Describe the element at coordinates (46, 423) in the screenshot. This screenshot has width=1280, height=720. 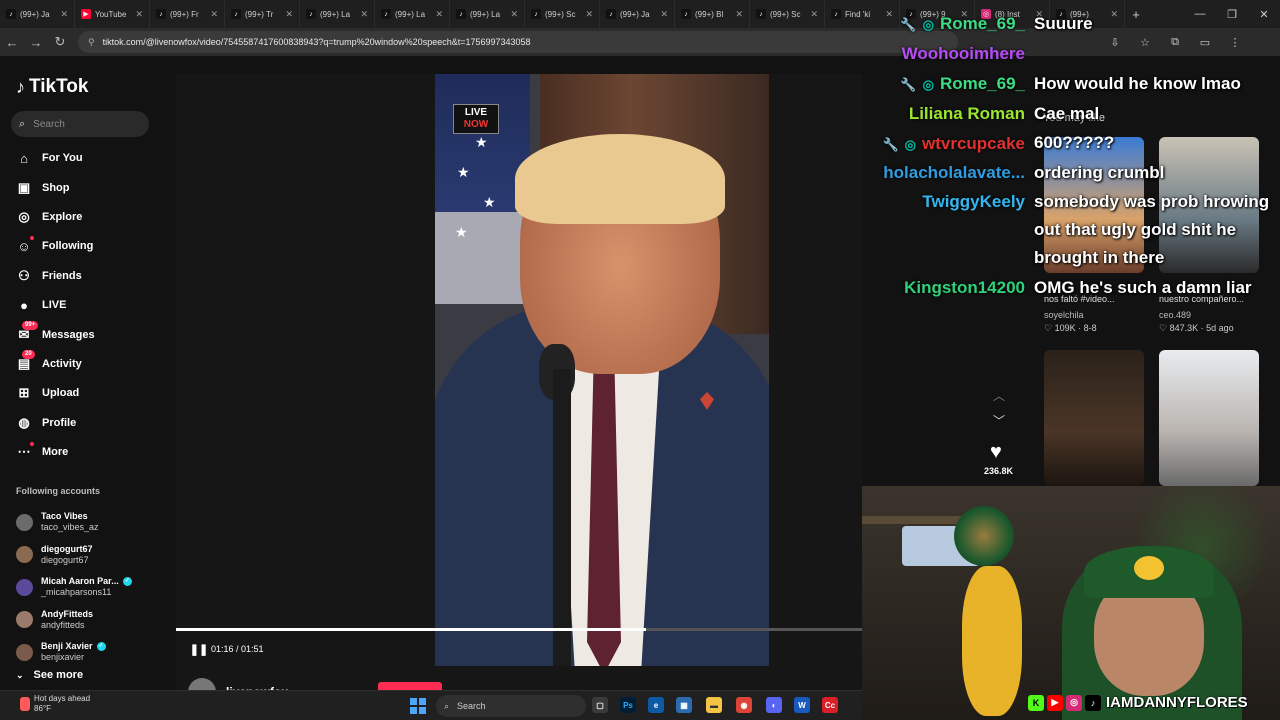
I see `sidebar-item-profile: ◍ Profile` at that location.